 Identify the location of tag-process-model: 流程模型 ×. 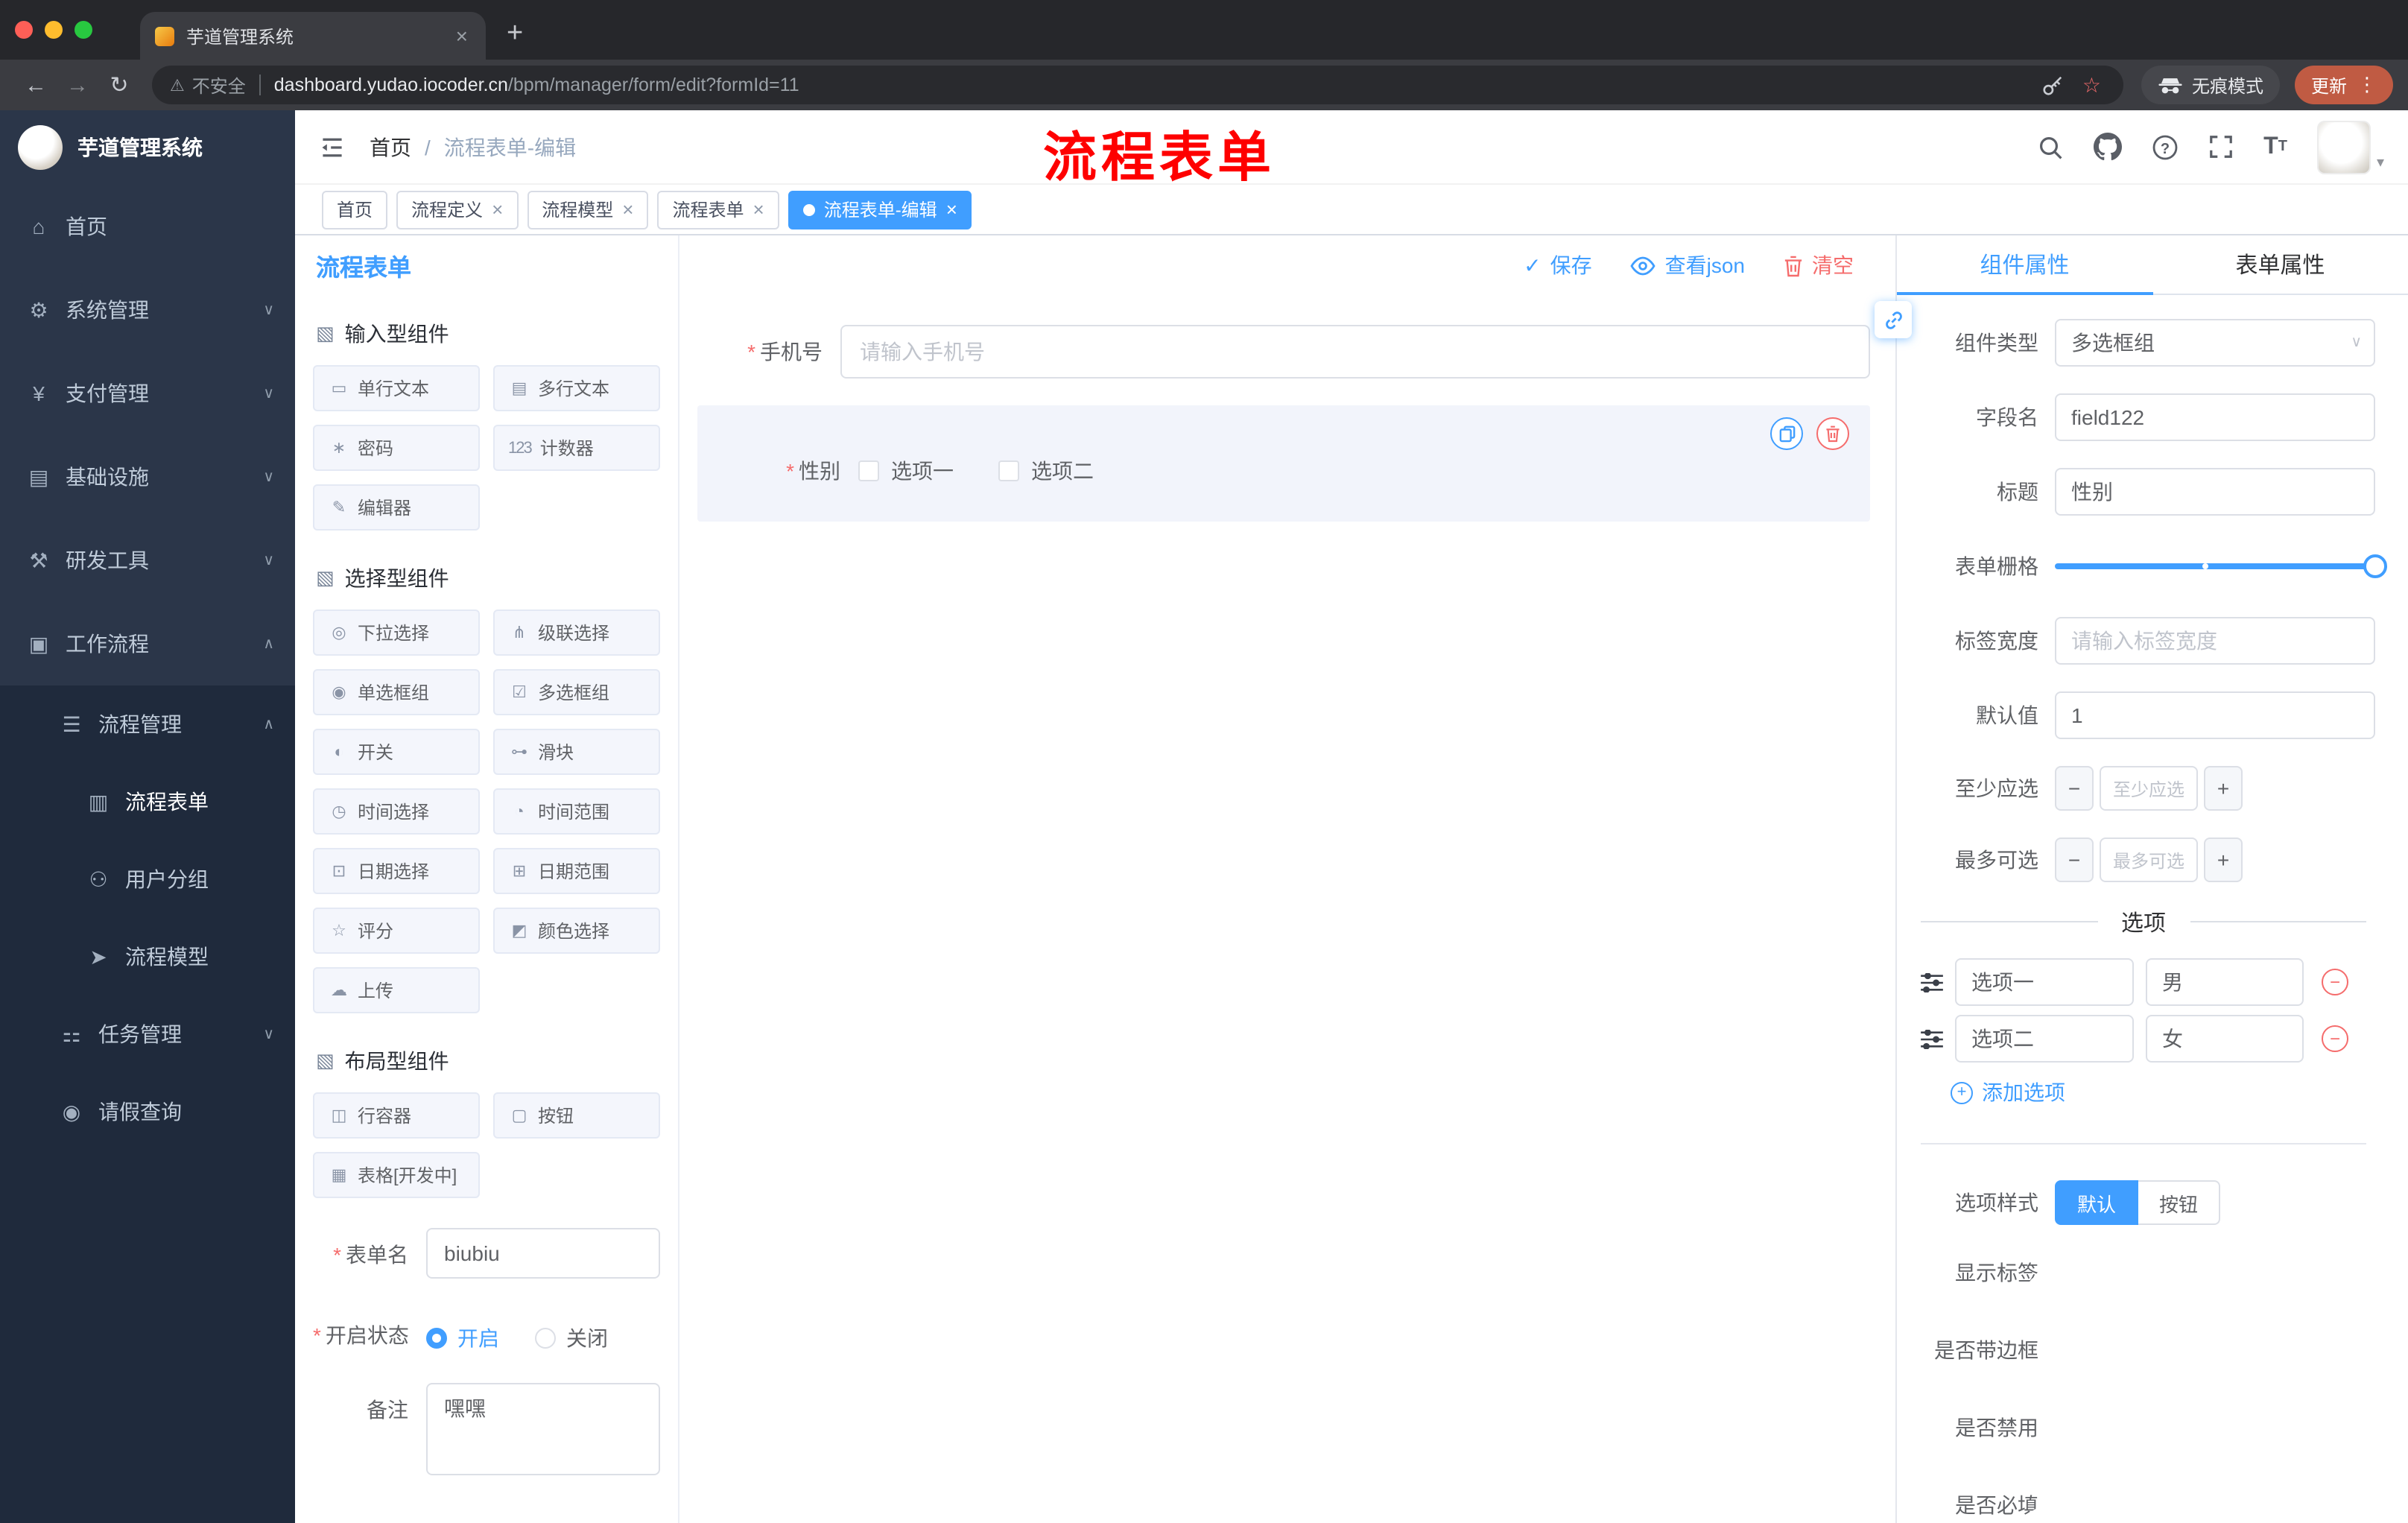
(588, 210).